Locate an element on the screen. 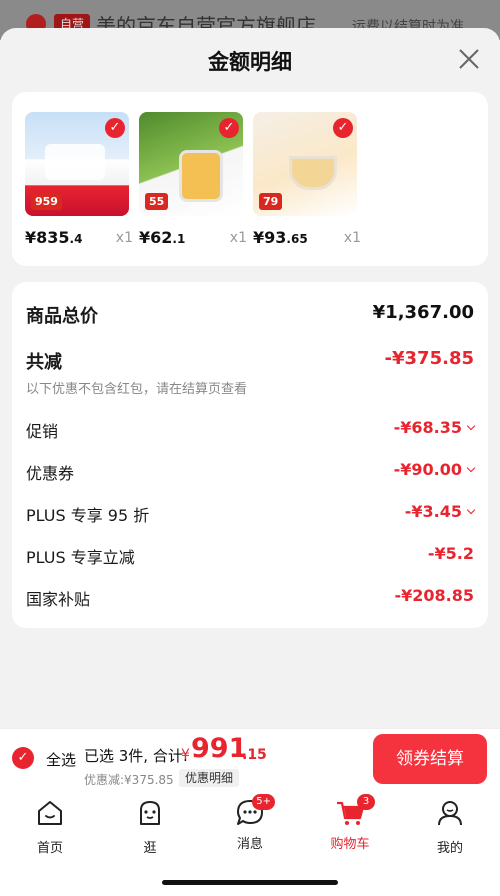 This screenshot has width=500, height=896. product-image-water-heater: 959 ✓ is located at coordinates (77, 164).